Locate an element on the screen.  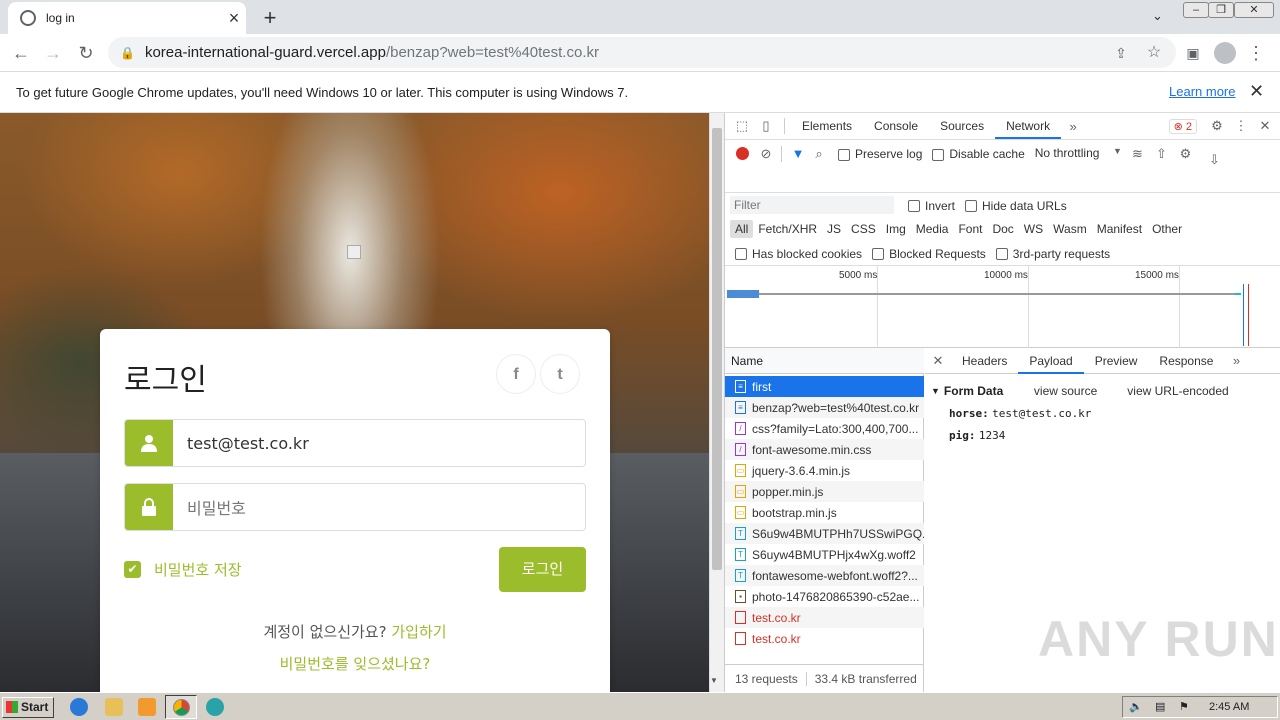
network-conditions-icon: ≋ is located at coordinates (1137, 154).